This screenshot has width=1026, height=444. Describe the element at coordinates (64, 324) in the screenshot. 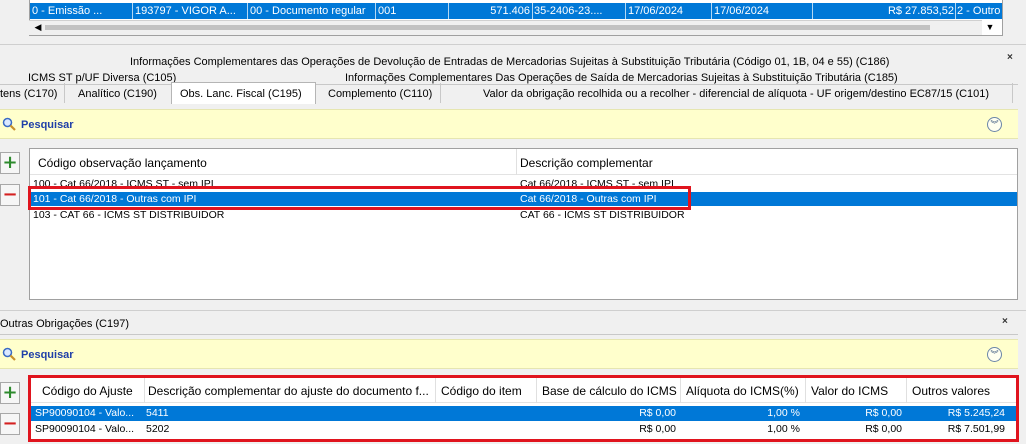

I see `tab-c197: Outras Obrigações (C197)` at that location.